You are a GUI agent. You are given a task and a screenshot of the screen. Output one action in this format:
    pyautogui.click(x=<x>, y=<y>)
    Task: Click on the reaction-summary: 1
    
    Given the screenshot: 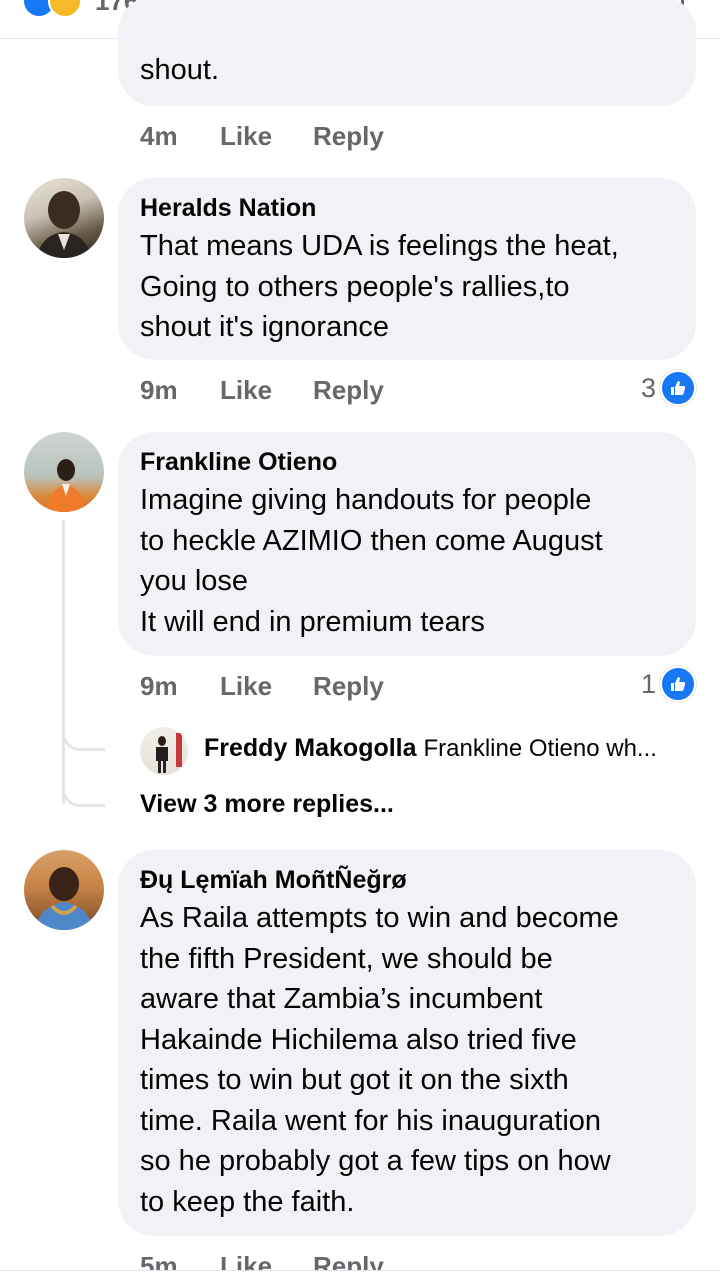 What is the action you would take?
    pyautogui.click(x=668, y=684)
    